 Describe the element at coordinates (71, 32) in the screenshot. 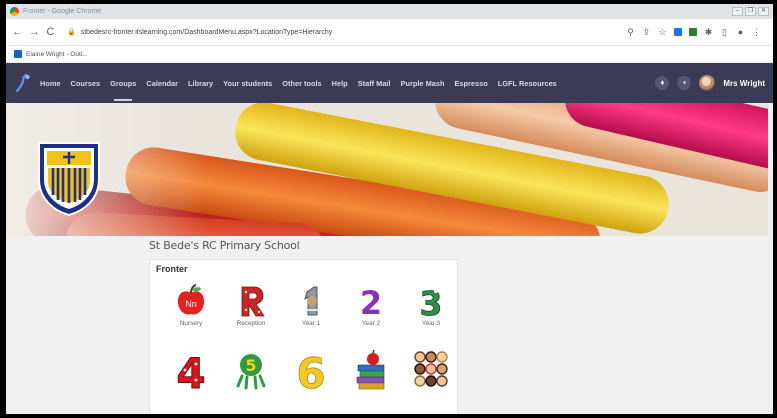

I see `lock-icon: 🔒` at that location.